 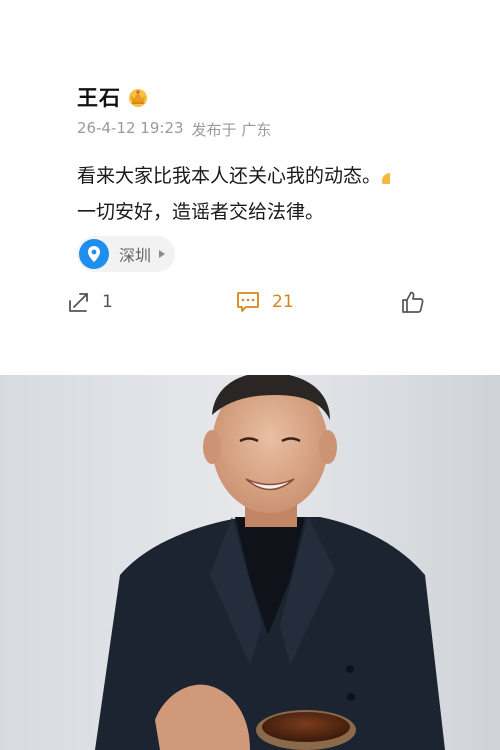 What do you see at coordinates (107, 302) in the screenshot?
I see `share-count: 1` at bounding box center [107, 302].